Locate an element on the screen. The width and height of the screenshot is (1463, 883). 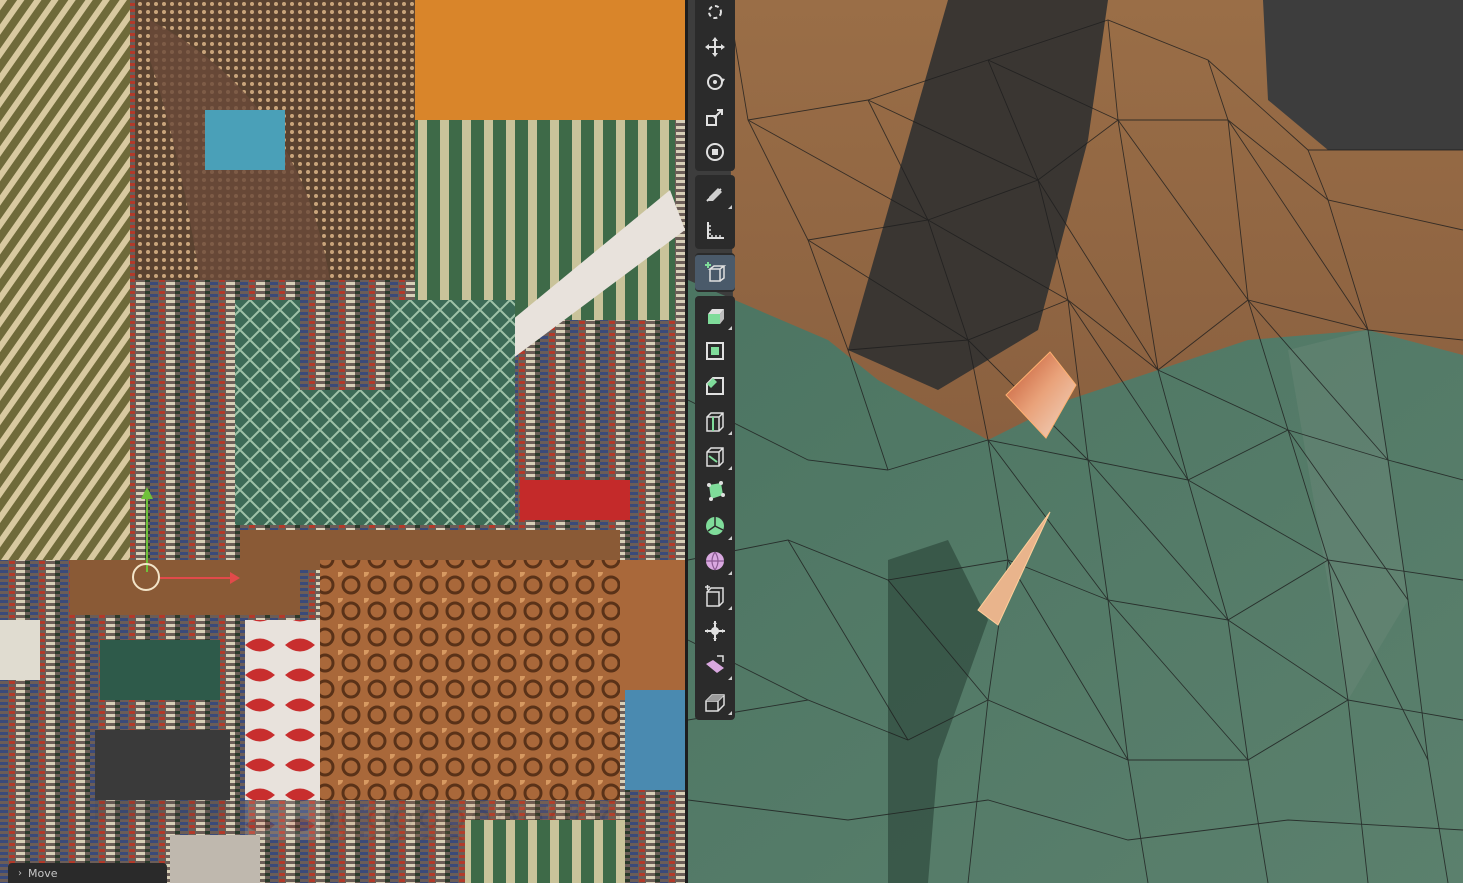
edge-slide-icon is located at coordinates (714, 595).